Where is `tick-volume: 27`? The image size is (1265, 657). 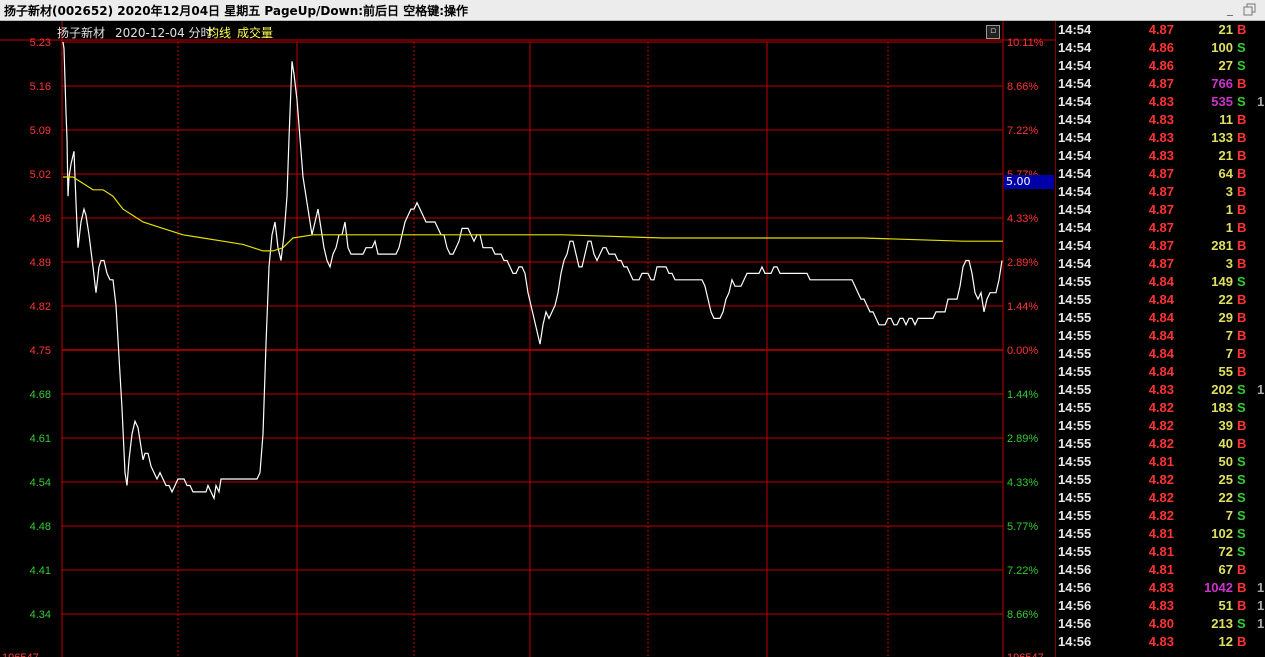
tick-volume: 27 is located at coordinates (1225, 65).